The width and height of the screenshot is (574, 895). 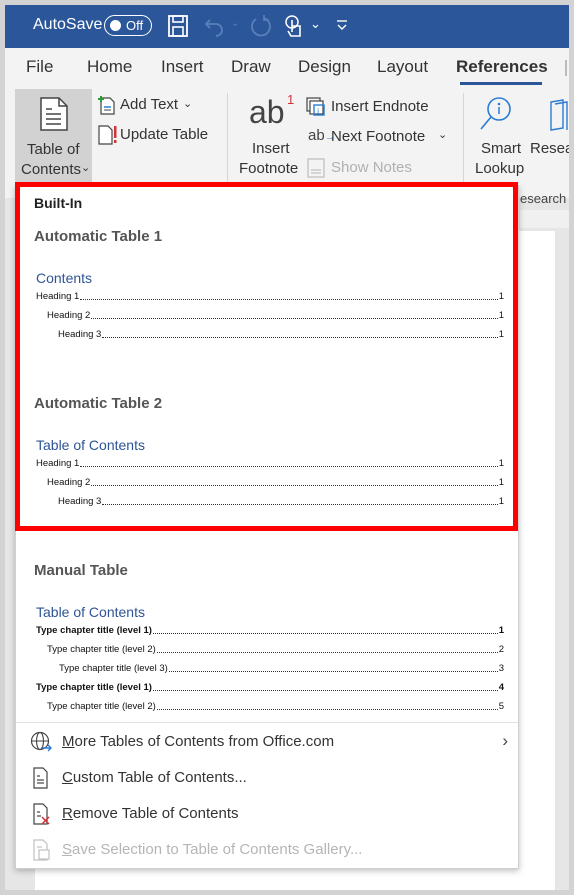 I want to click on tab-file: File, so click(x=39, y=67).